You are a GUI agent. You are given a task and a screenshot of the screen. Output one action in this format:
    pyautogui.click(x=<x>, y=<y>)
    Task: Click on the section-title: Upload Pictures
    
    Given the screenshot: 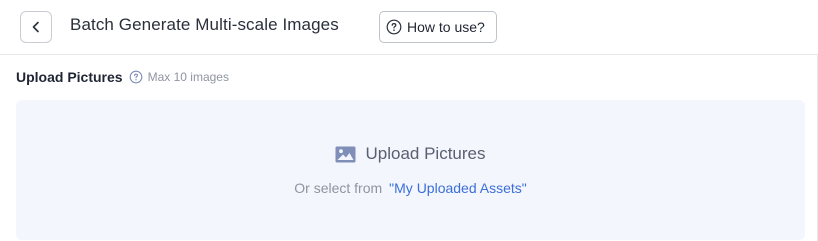 What is the action you would take?
    pyautogui.click(x=69, y=77)
    